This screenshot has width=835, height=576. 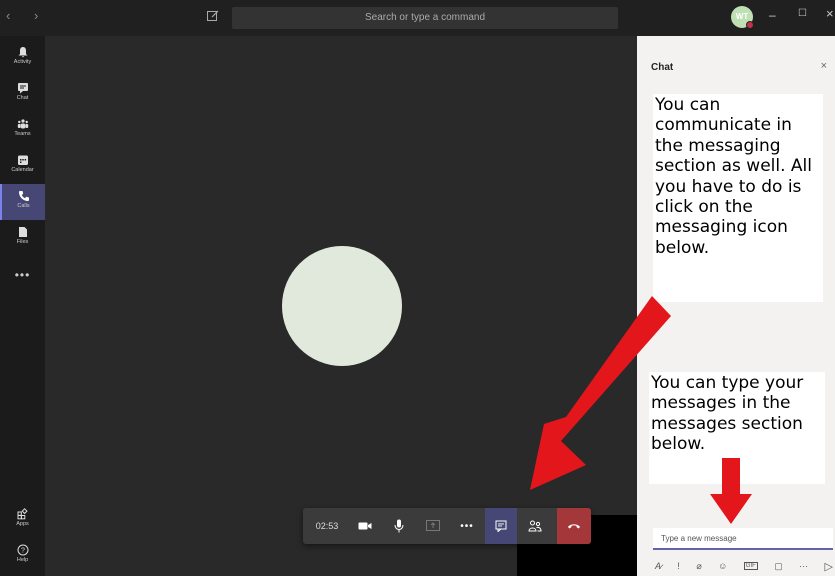 What do you see at coordinates (22, 166) in the screenshot?
I see `rail-item-calendar: Calendar` at bounding box center [22, 166].